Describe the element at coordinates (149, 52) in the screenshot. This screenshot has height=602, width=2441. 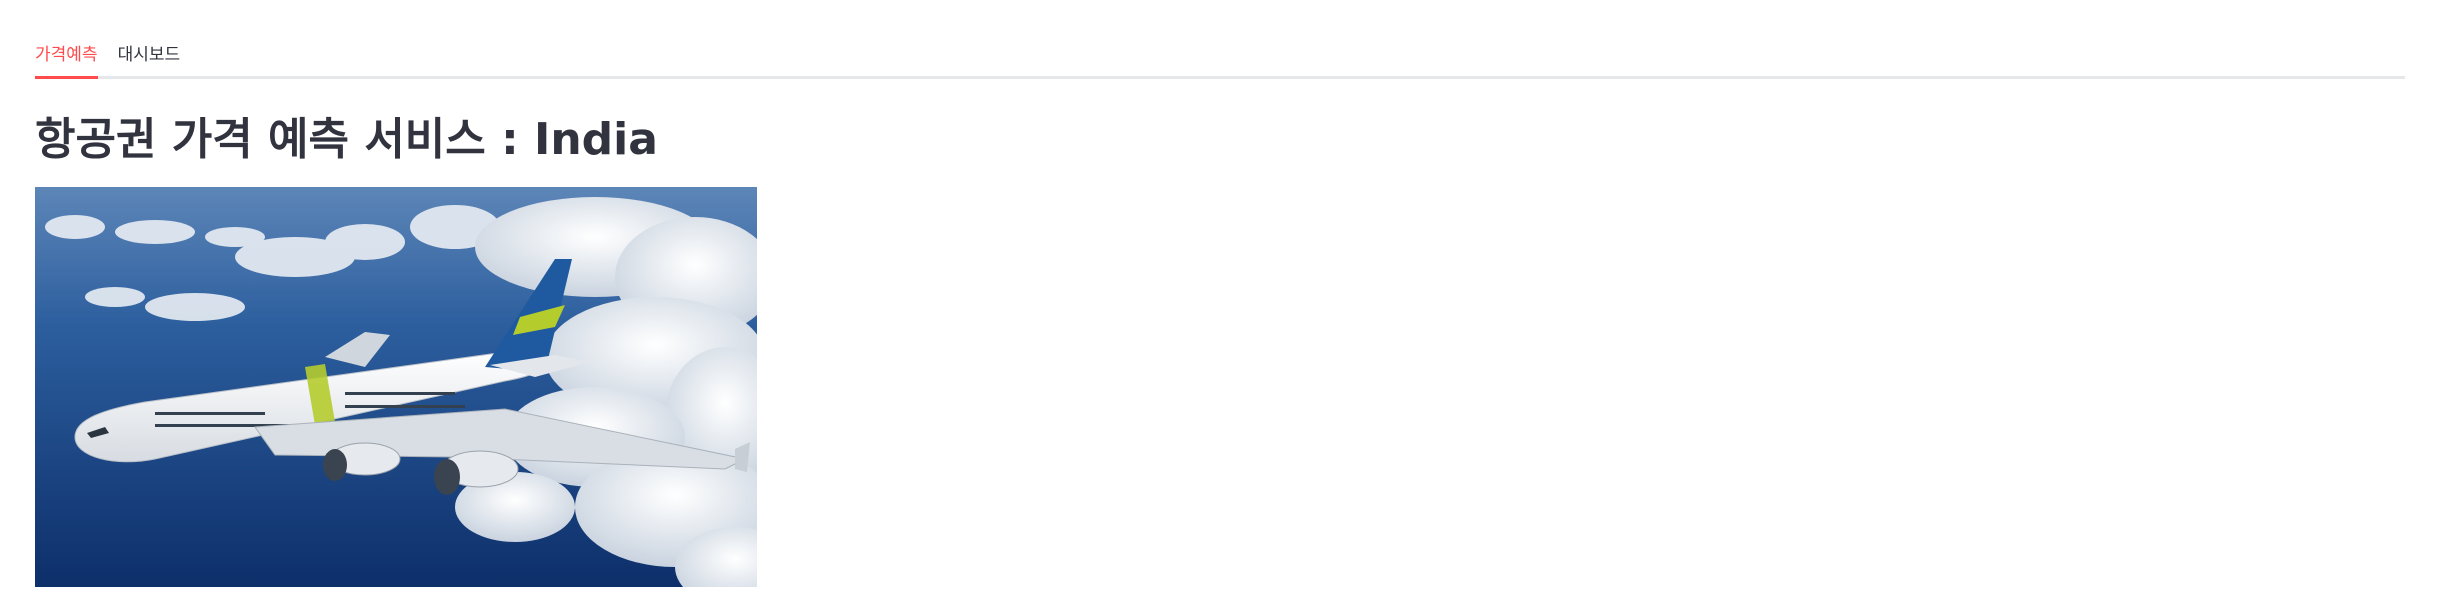
I see `tab-dashboard: 대시보드` at that location.